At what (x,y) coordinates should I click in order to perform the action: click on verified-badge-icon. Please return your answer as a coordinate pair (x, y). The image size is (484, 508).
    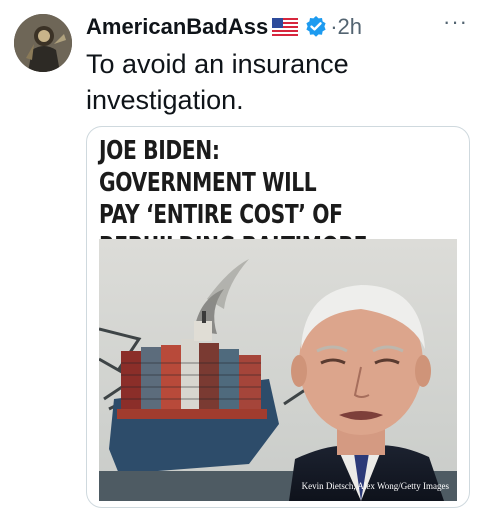
    Looking at the image, I should click on (316, 27).